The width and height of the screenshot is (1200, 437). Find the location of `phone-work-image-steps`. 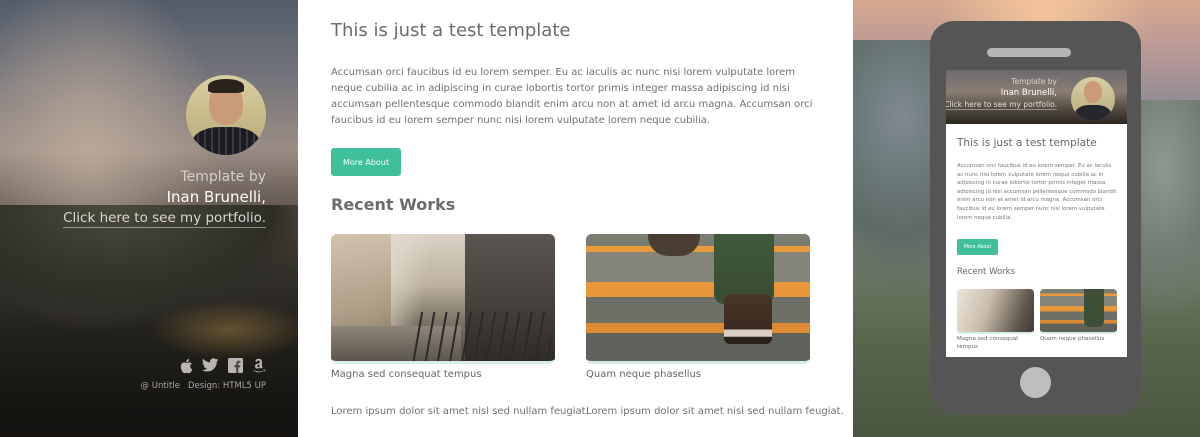

phone-work-image-steps is located at coordinates (1078, 311).